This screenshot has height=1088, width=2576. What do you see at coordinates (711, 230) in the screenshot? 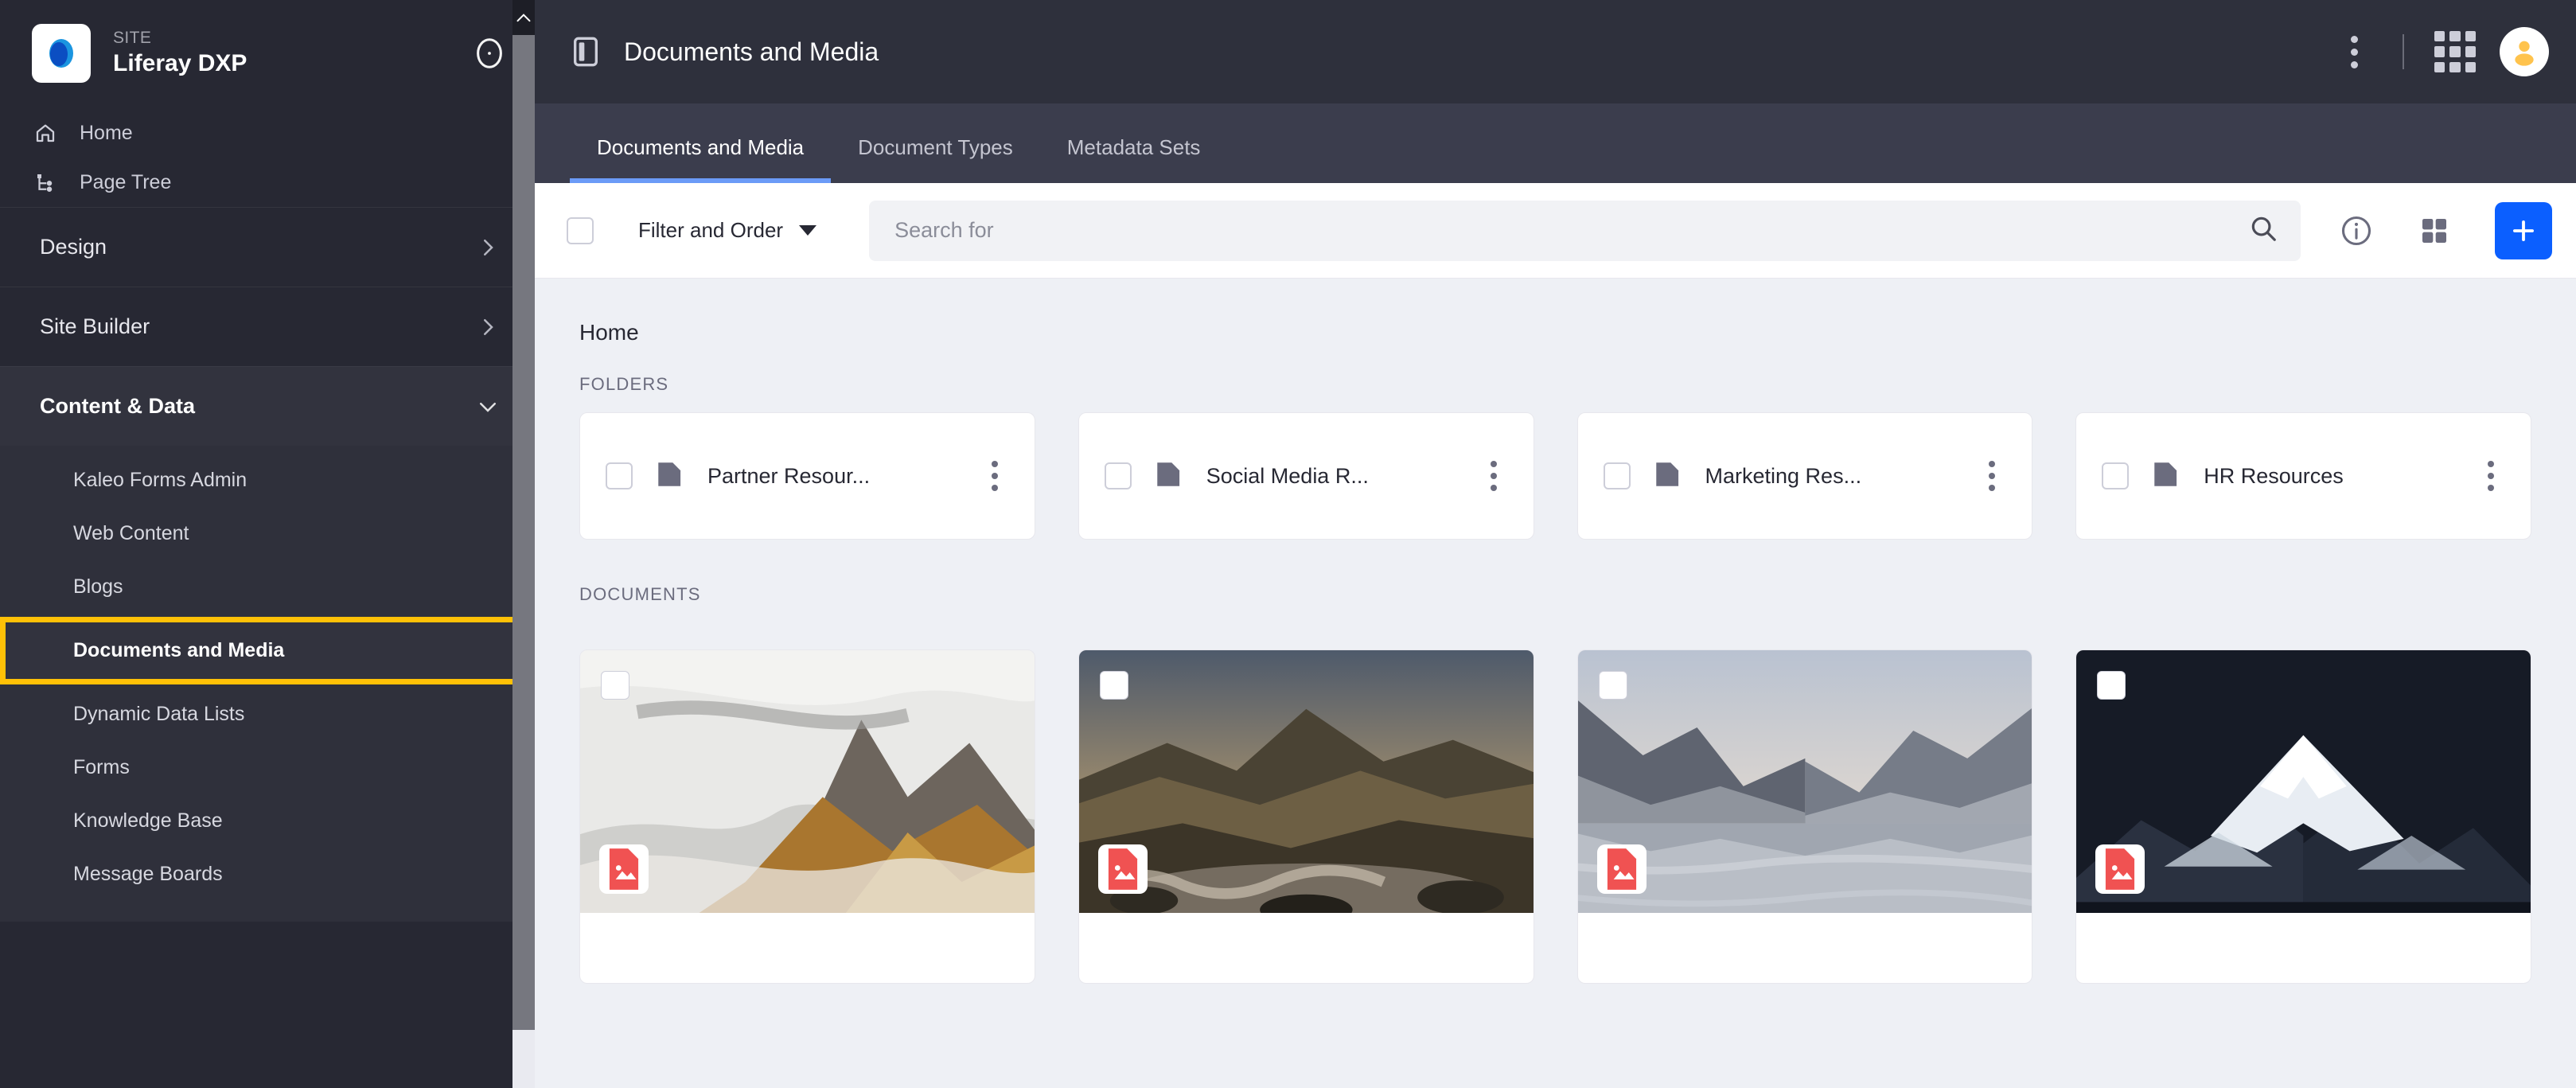
I see `filter-and-order-label: Filter and Order` at bounding box center [711, 230].